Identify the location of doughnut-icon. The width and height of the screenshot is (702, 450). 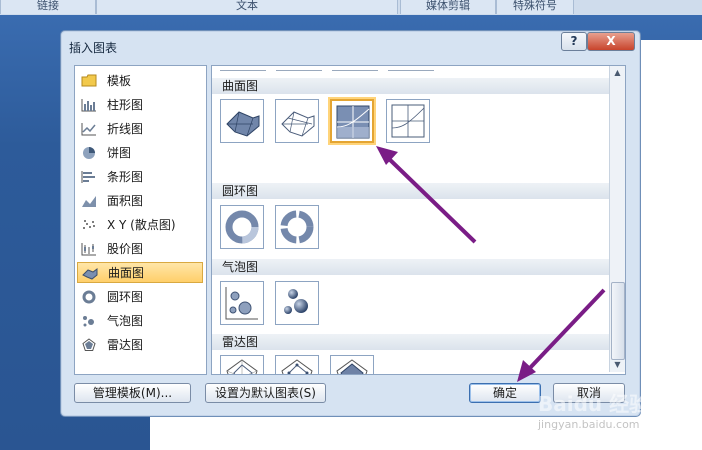
(242, 227).